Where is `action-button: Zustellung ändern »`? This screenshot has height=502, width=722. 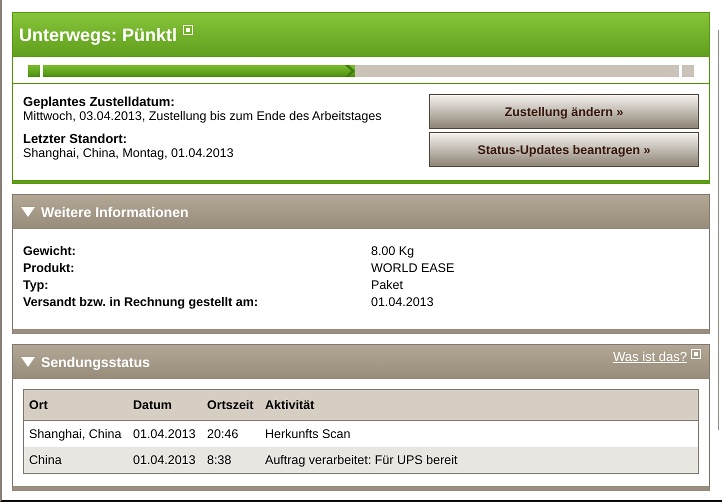
action-button: Zustellung ändern » is located at coordinates (564, 111).